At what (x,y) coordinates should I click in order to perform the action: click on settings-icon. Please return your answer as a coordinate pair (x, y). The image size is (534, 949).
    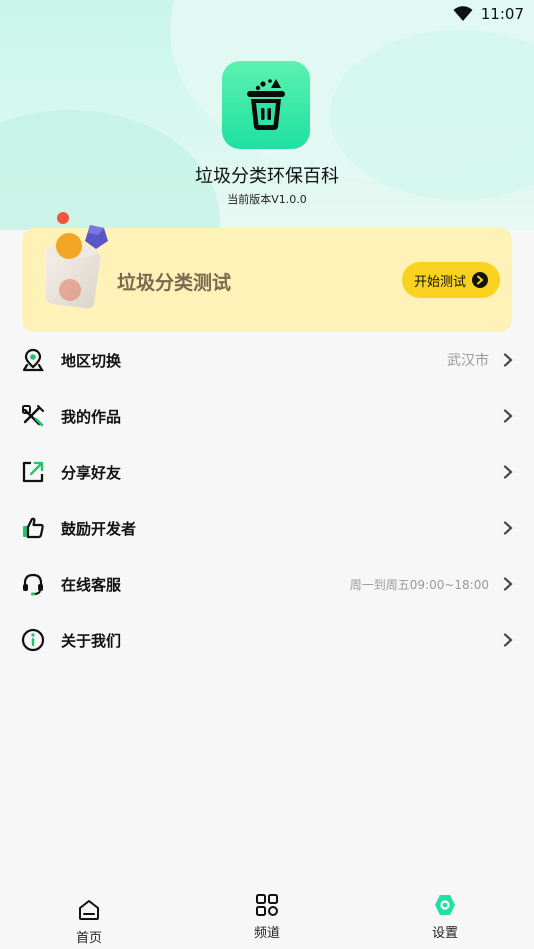
    Looking at the image, I should click on (445, 905).